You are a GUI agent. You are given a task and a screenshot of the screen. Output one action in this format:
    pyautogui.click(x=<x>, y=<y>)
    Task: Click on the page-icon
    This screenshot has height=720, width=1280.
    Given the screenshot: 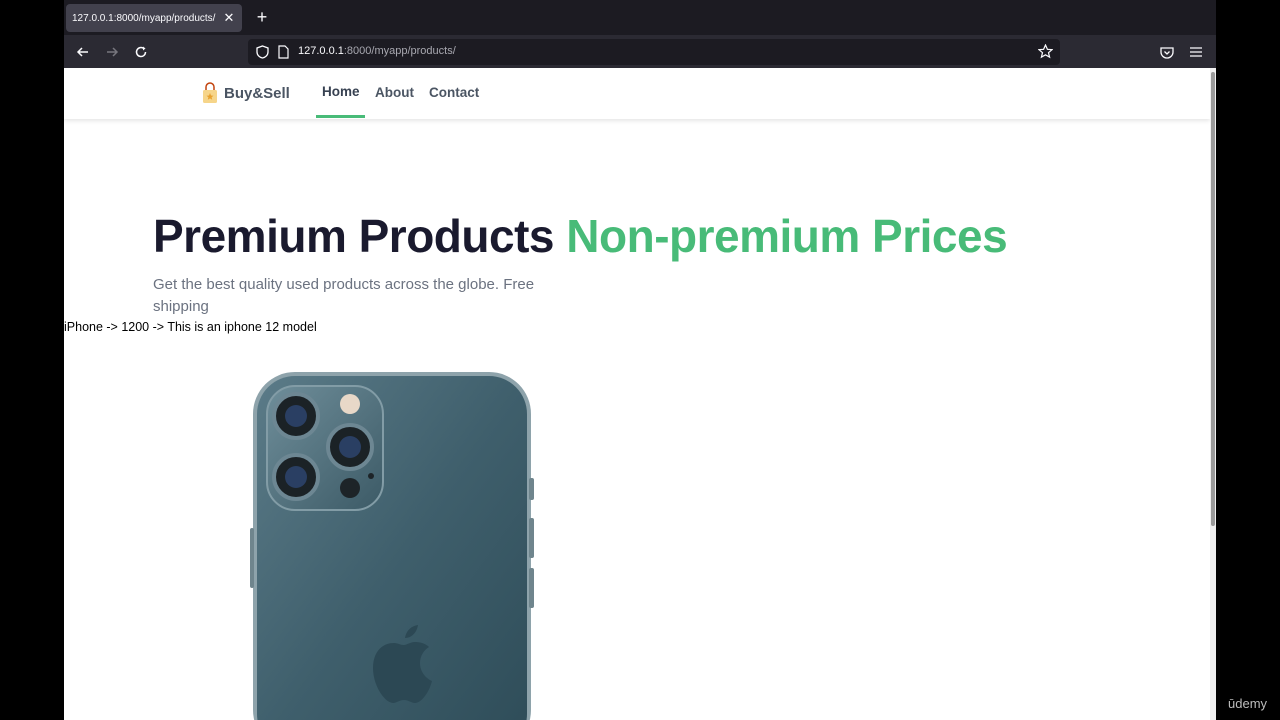 What is the action you would take?
    pyautogui.click(x=283, y=54)
    